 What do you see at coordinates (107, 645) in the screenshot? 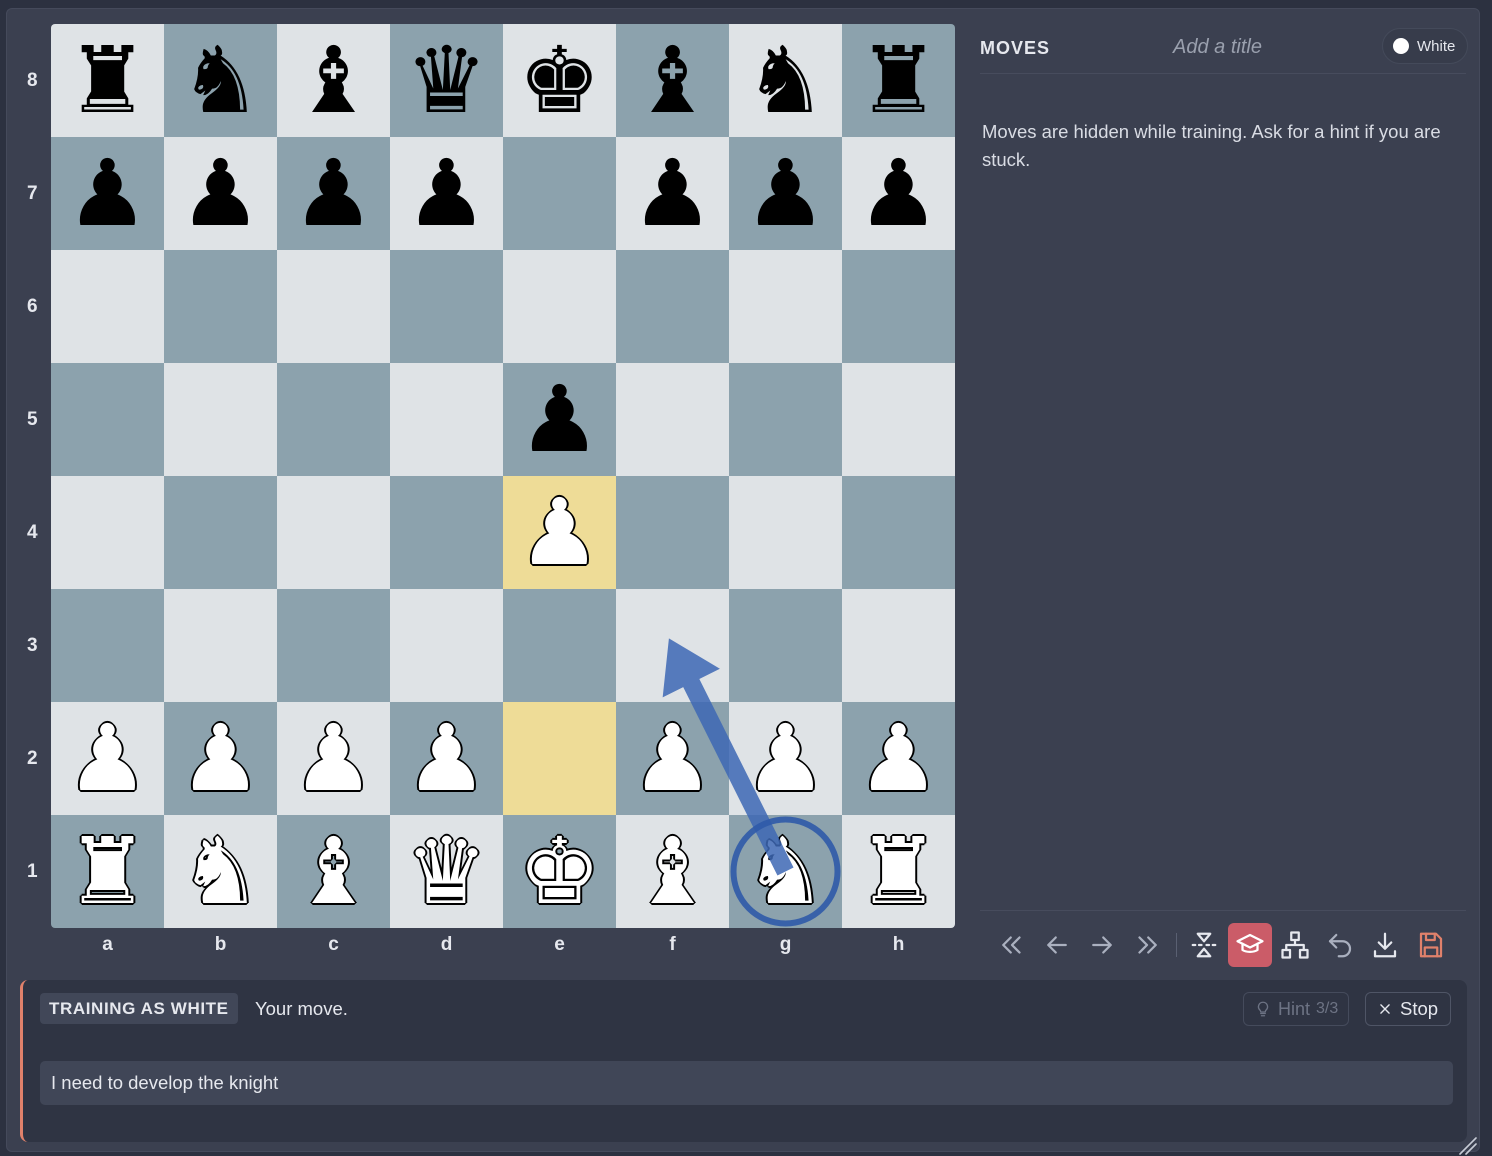
I see `square-a3` at bounding box center [107, 645].